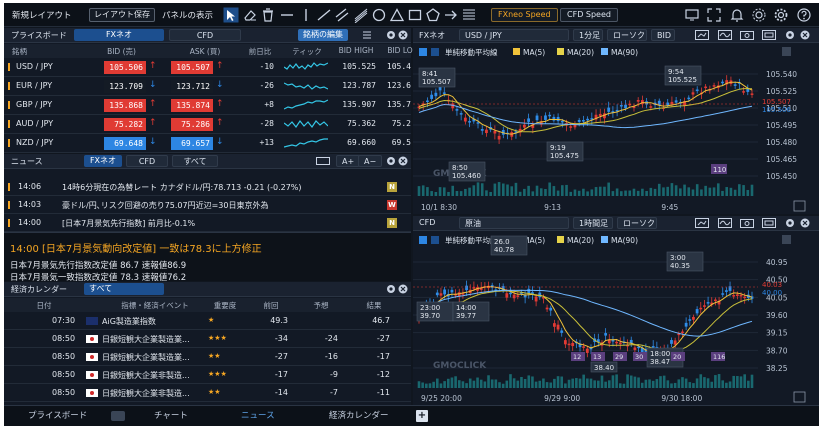 This screenshot has height=429, width=823. Describe the element at coordinates (367, 35) in the screenshot. I see `list-icon` at that location.